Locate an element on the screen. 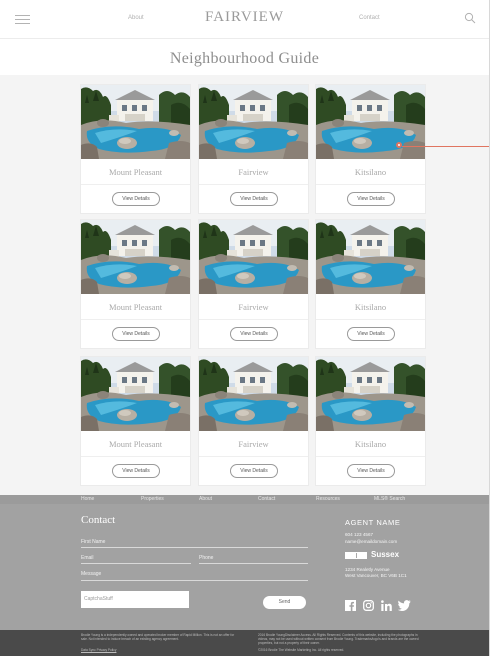  footer-nav-link: Resources is located at coordinates (328, 499).